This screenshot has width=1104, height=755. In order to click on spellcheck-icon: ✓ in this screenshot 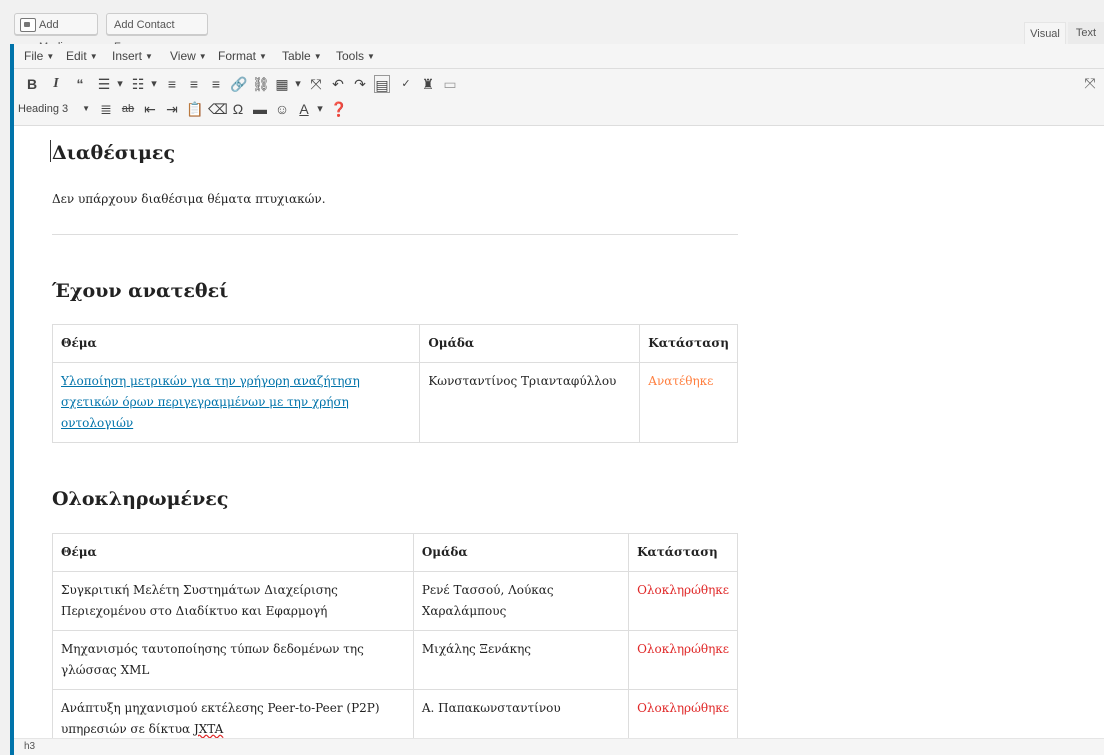, I will do `click(406, 84)`.